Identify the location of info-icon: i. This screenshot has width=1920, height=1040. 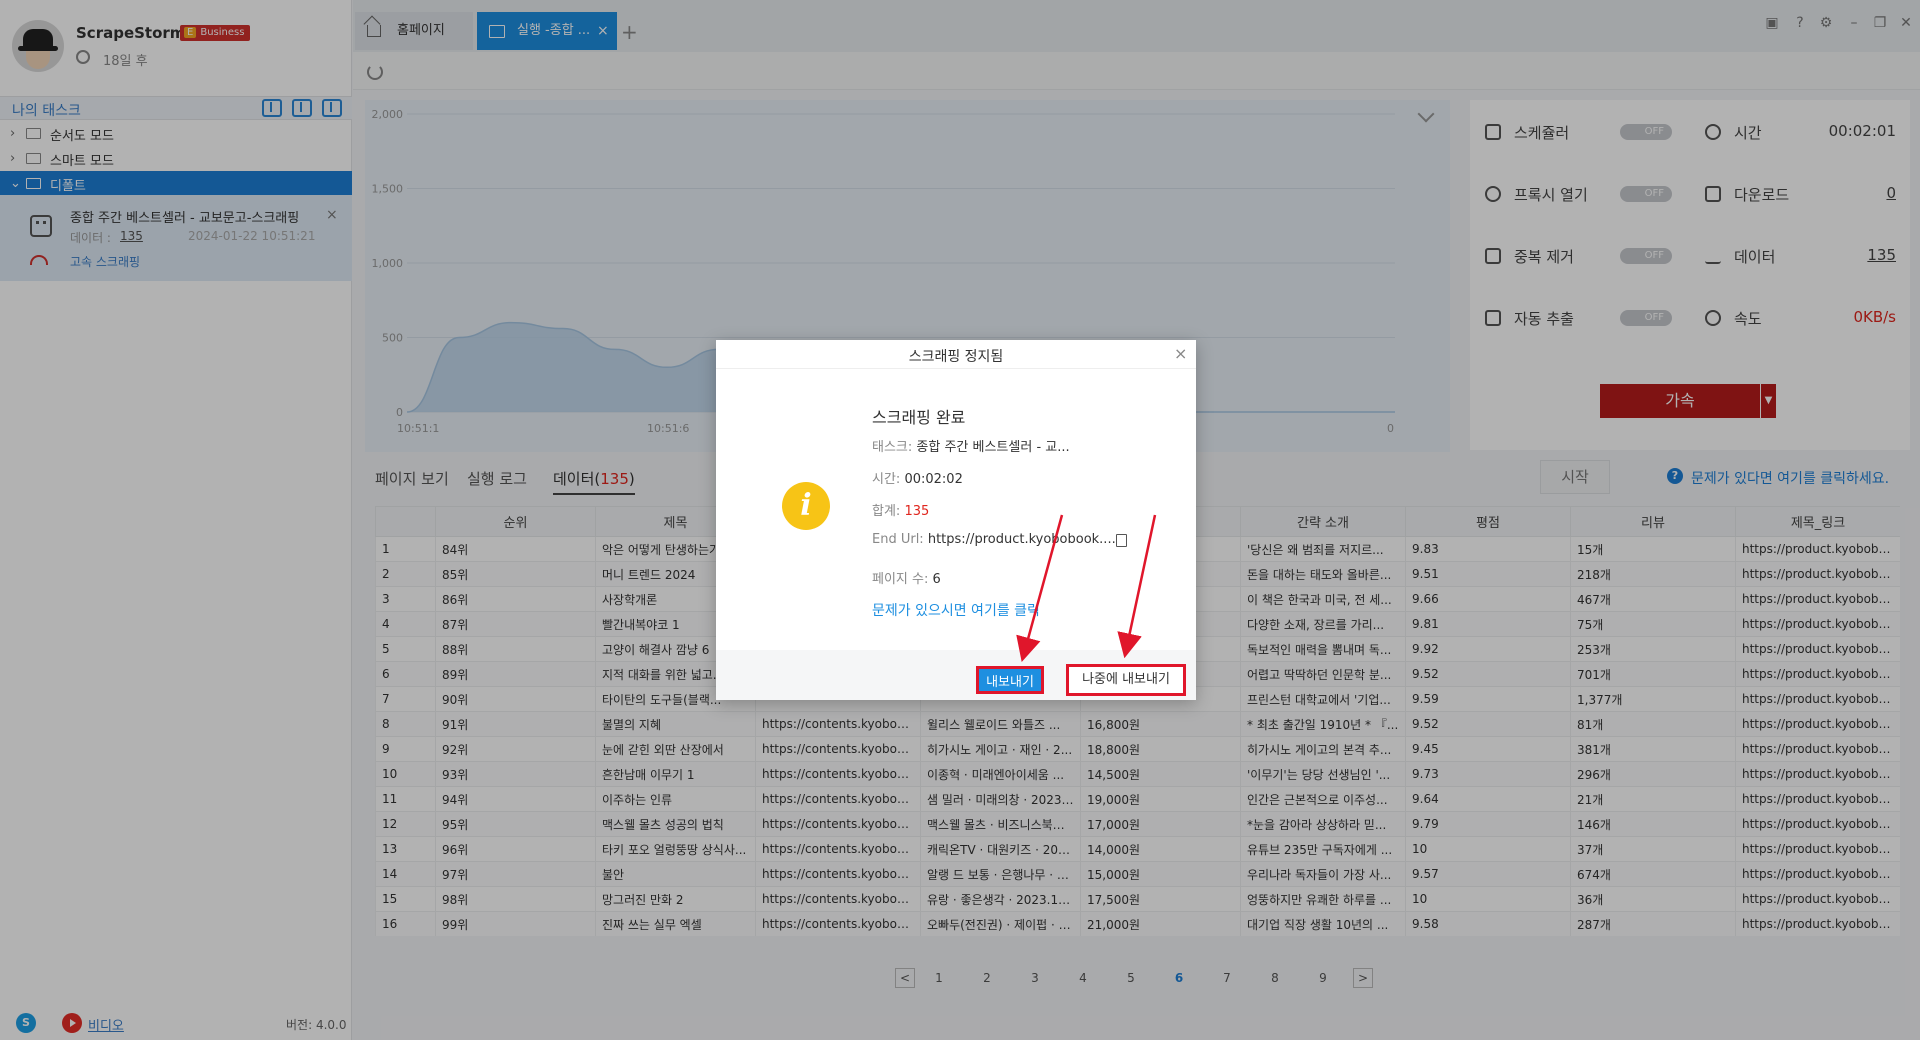
(806, 506).